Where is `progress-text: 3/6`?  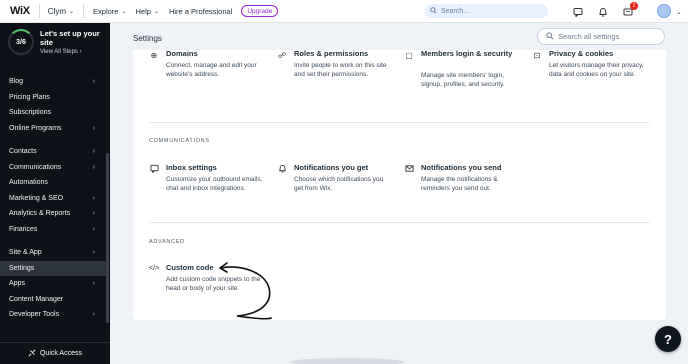 progress-text: 3/6 is located at coordinates (21, 42).